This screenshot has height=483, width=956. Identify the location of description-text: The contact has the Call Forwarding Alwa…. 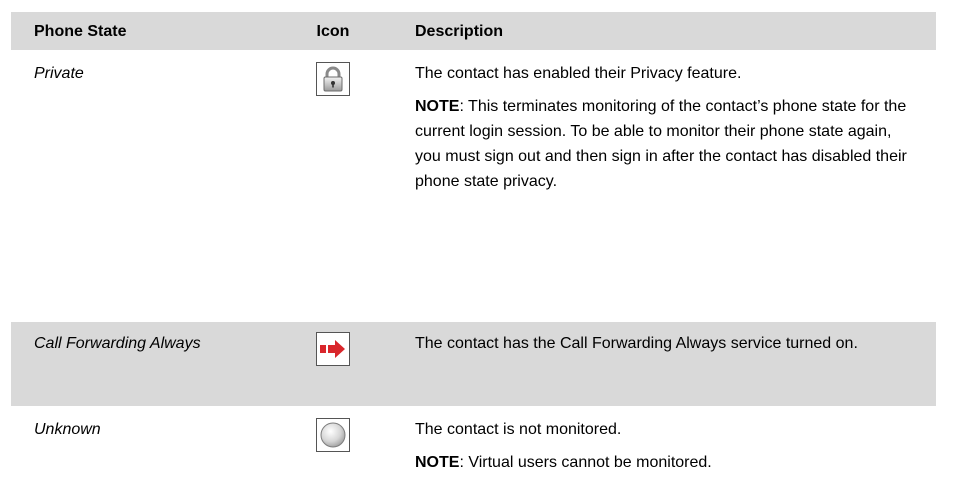
(636, 343).